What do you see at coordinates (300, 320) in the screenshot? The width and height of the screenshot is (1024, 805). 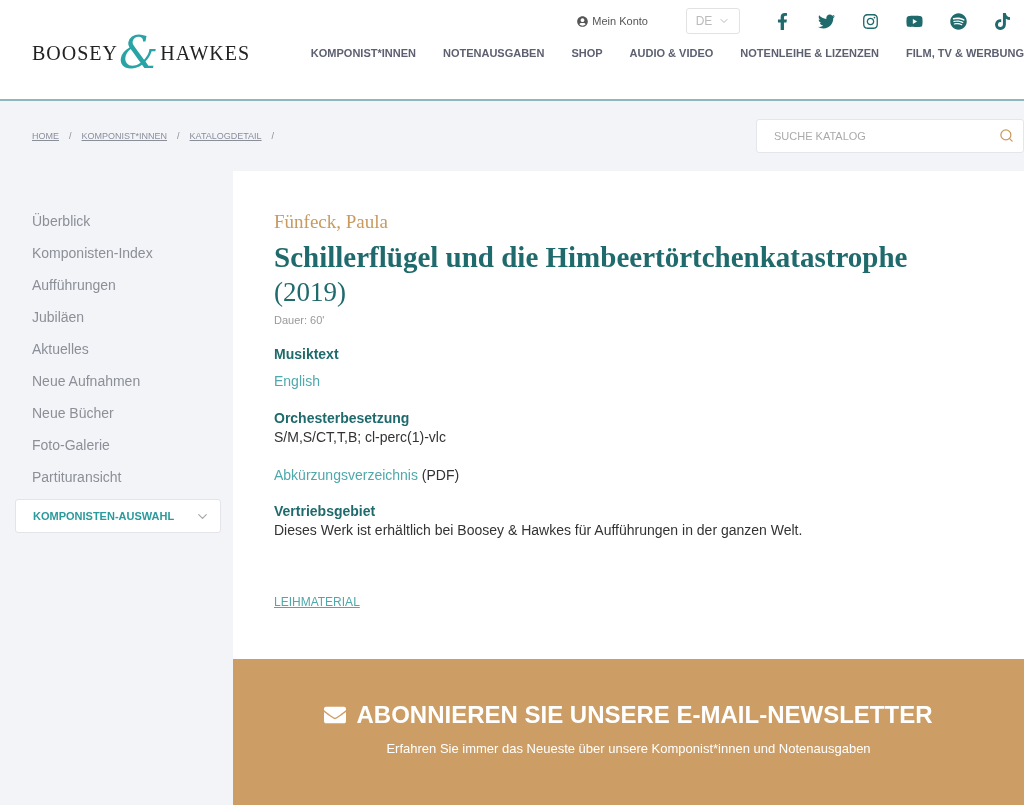 I see `duration: Dauer: 60'` at bounding box center [300, 320].